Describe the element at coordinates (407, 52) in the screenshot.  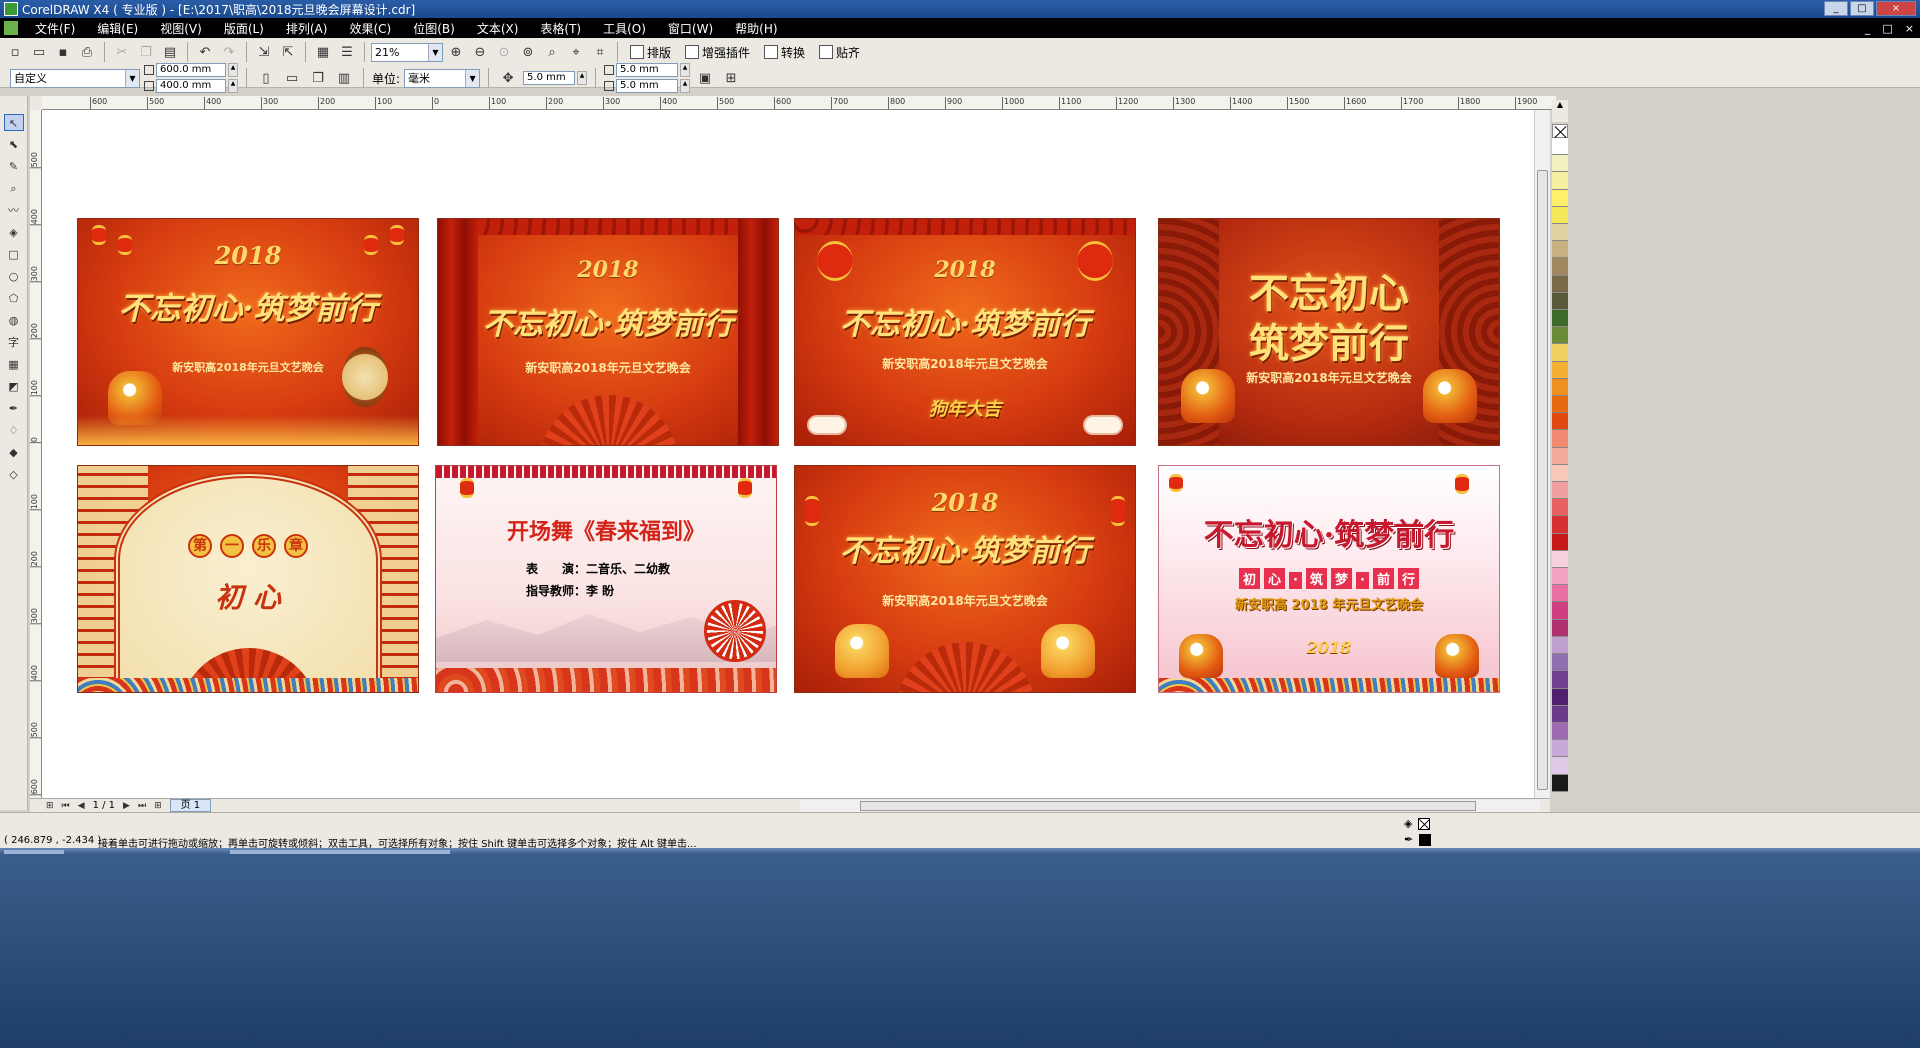
I see `zoom-select: 21% ▼` at that location.